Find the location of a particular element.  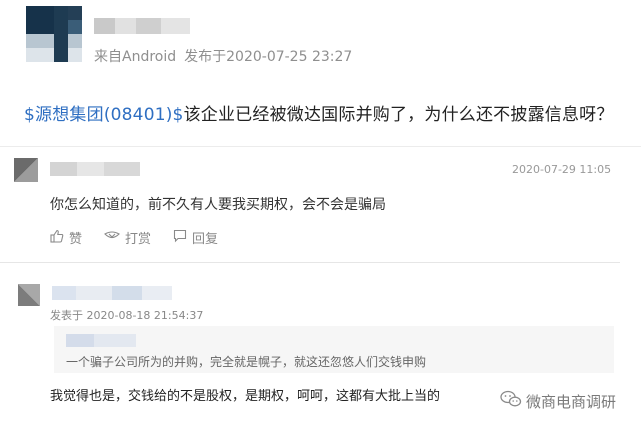

comment-2-avatar is located at coordinates (29, 295).